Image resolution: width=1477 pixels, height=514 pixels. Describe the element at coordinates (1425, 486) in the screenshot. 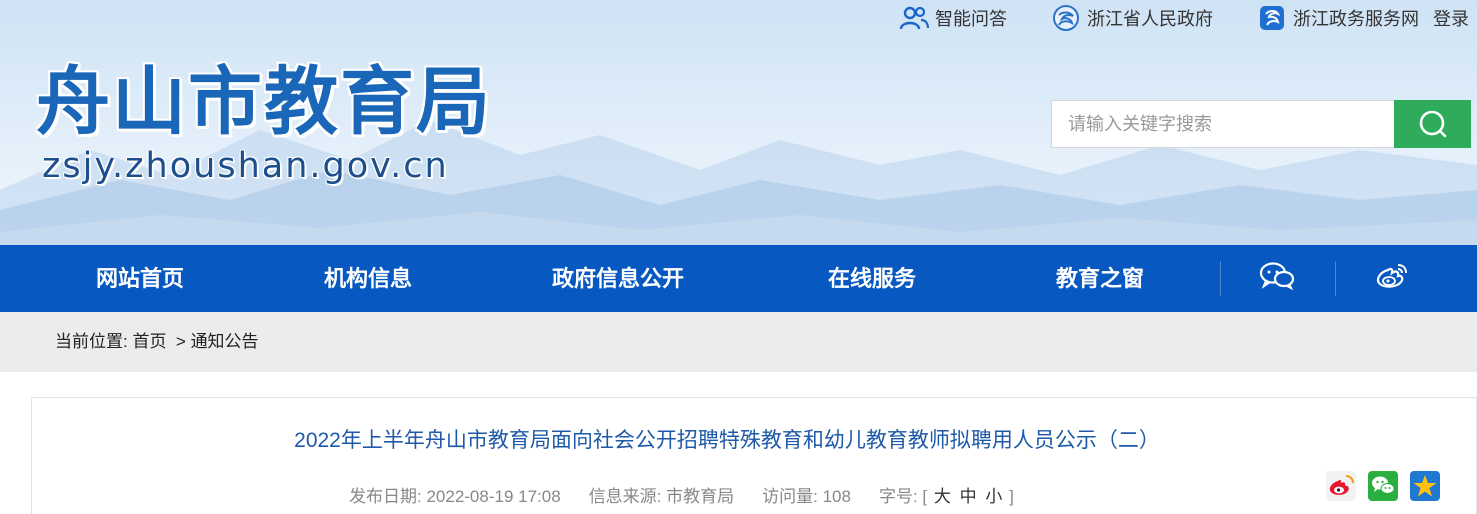

I see `qzone-share-icon` at that location.